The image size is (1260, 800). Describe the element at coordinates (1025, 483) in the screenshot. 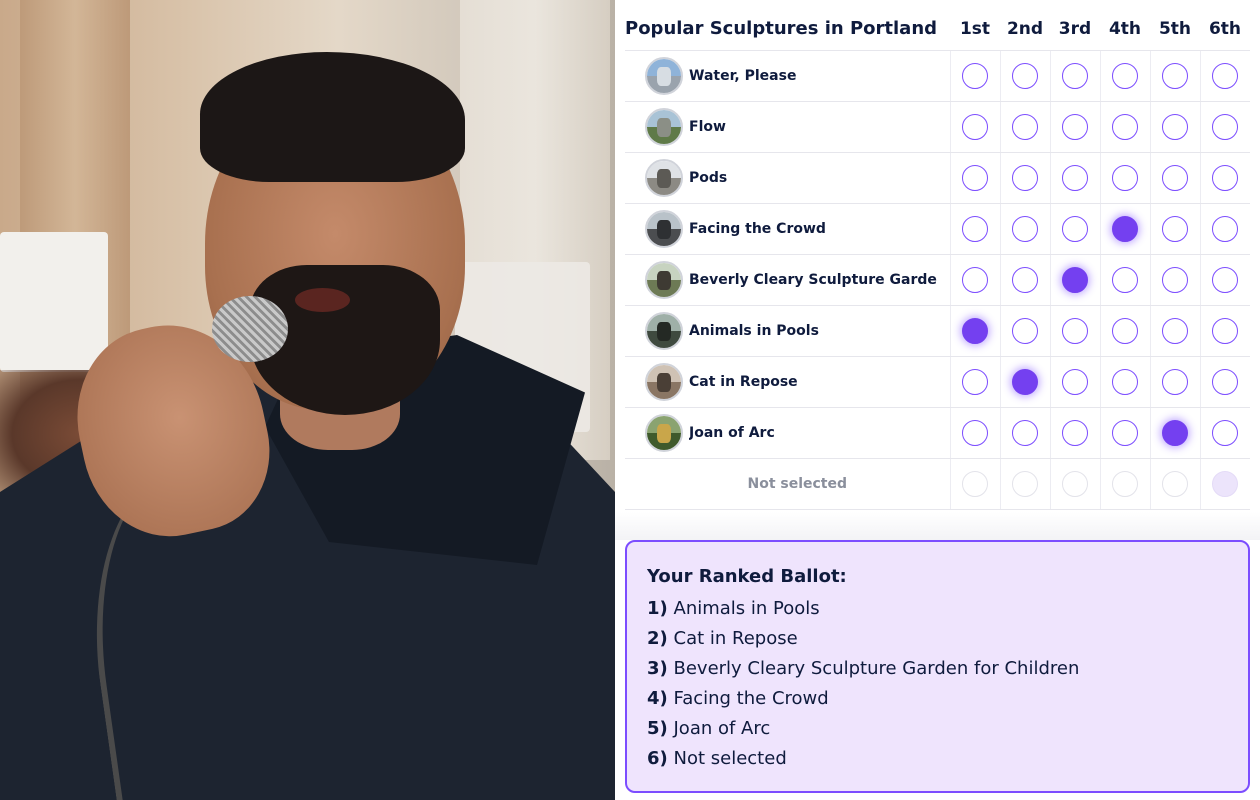

I see `not-selected-rank-2-radio` at that location.